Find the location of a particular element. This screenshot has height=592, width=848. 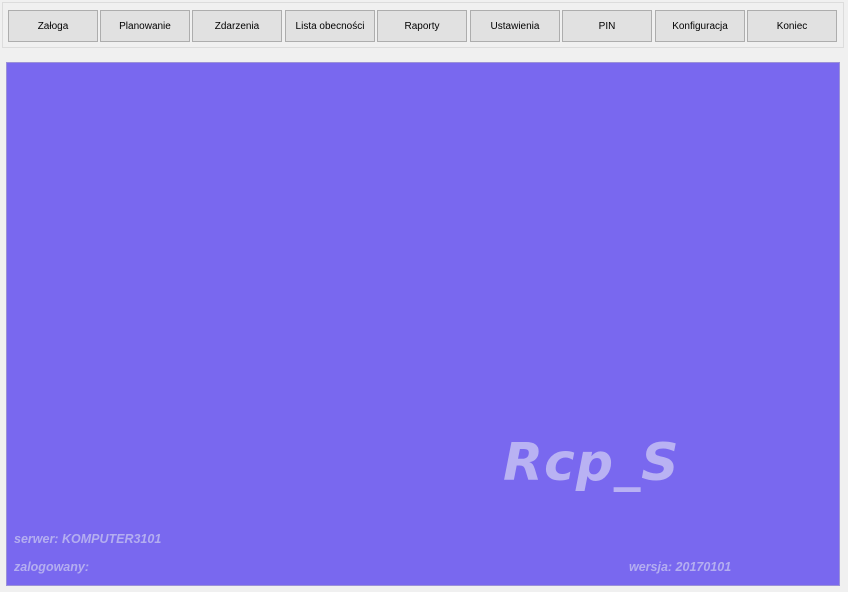

planowanie-button: Planowanie is located at coordinates (145, 26).